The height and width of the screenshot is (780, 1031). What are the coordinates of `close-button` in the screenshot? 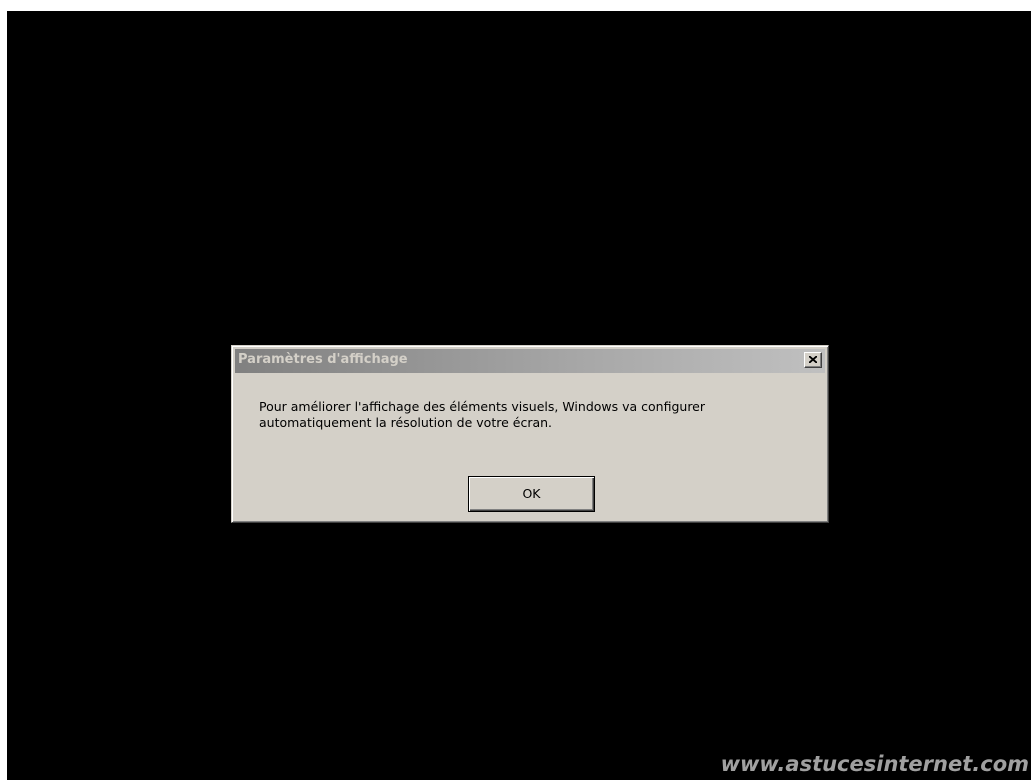 It's located at (813, 360).